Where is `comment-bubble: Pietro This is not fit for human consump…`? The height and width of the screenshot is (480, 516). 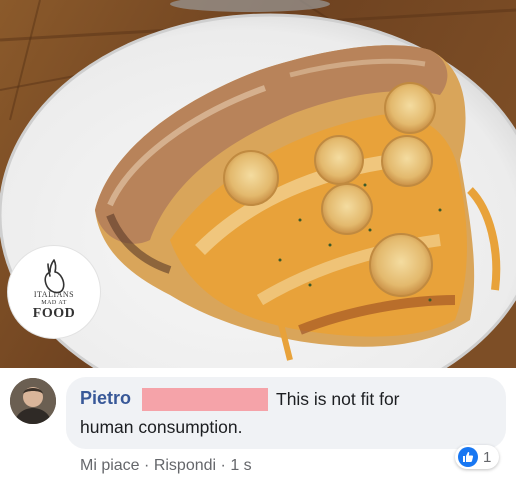 comment-bubble: Pietro This is not fit for human consump… is located at coordinates (286, 413).